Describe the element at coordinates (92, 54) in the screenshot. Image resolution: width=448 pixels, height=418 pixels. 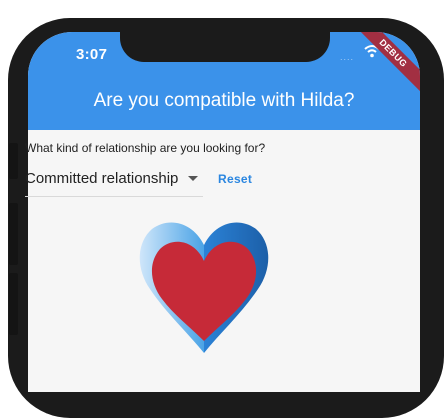
I see `status-time: 3:07` at that location.